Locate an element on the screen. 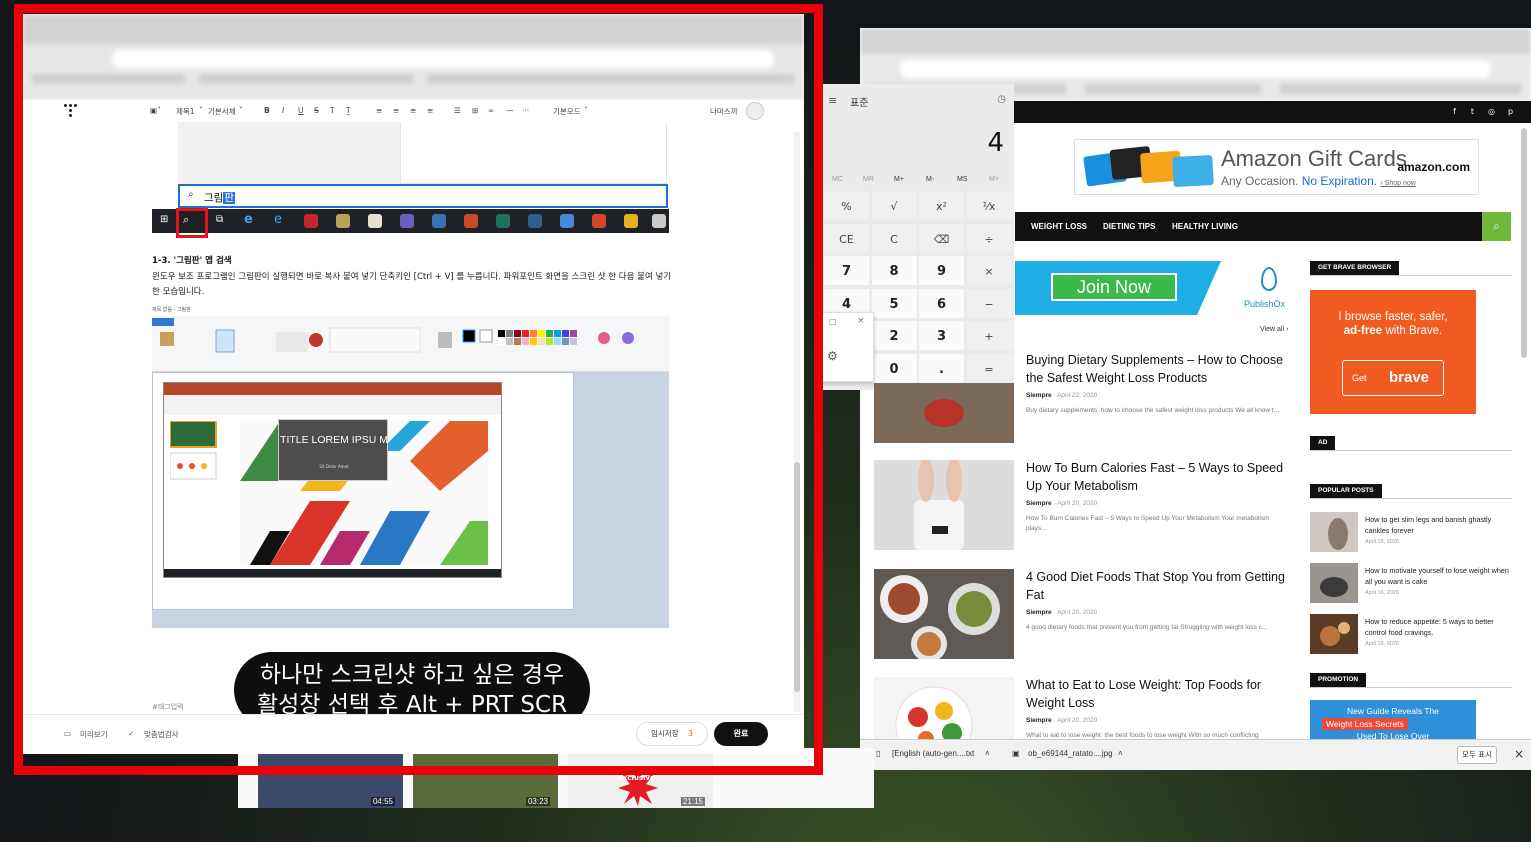  memory-clear-button: MC is located at coordinates (837, 179).